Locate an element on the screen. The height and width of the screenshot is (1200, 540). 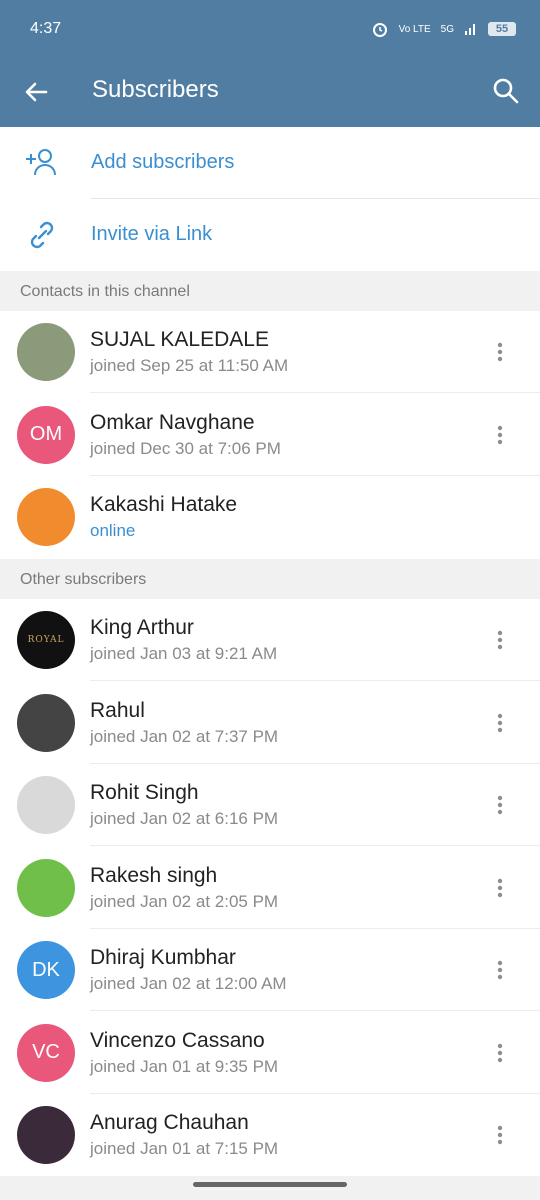
network-type: Vo LTE is located at coordinates (414, 29).